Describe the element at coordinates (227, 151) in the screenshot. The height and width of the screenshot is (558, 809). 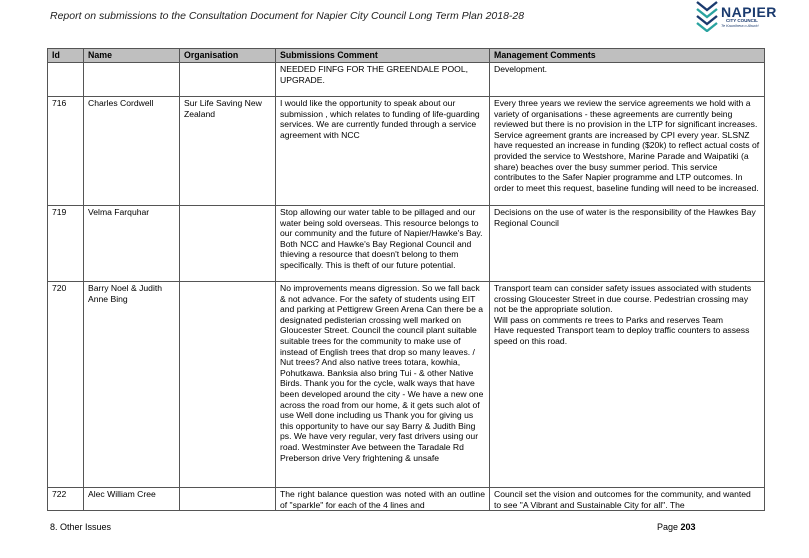
I see `cell-organisation: Sur Life Saving New Zealand` at that location.